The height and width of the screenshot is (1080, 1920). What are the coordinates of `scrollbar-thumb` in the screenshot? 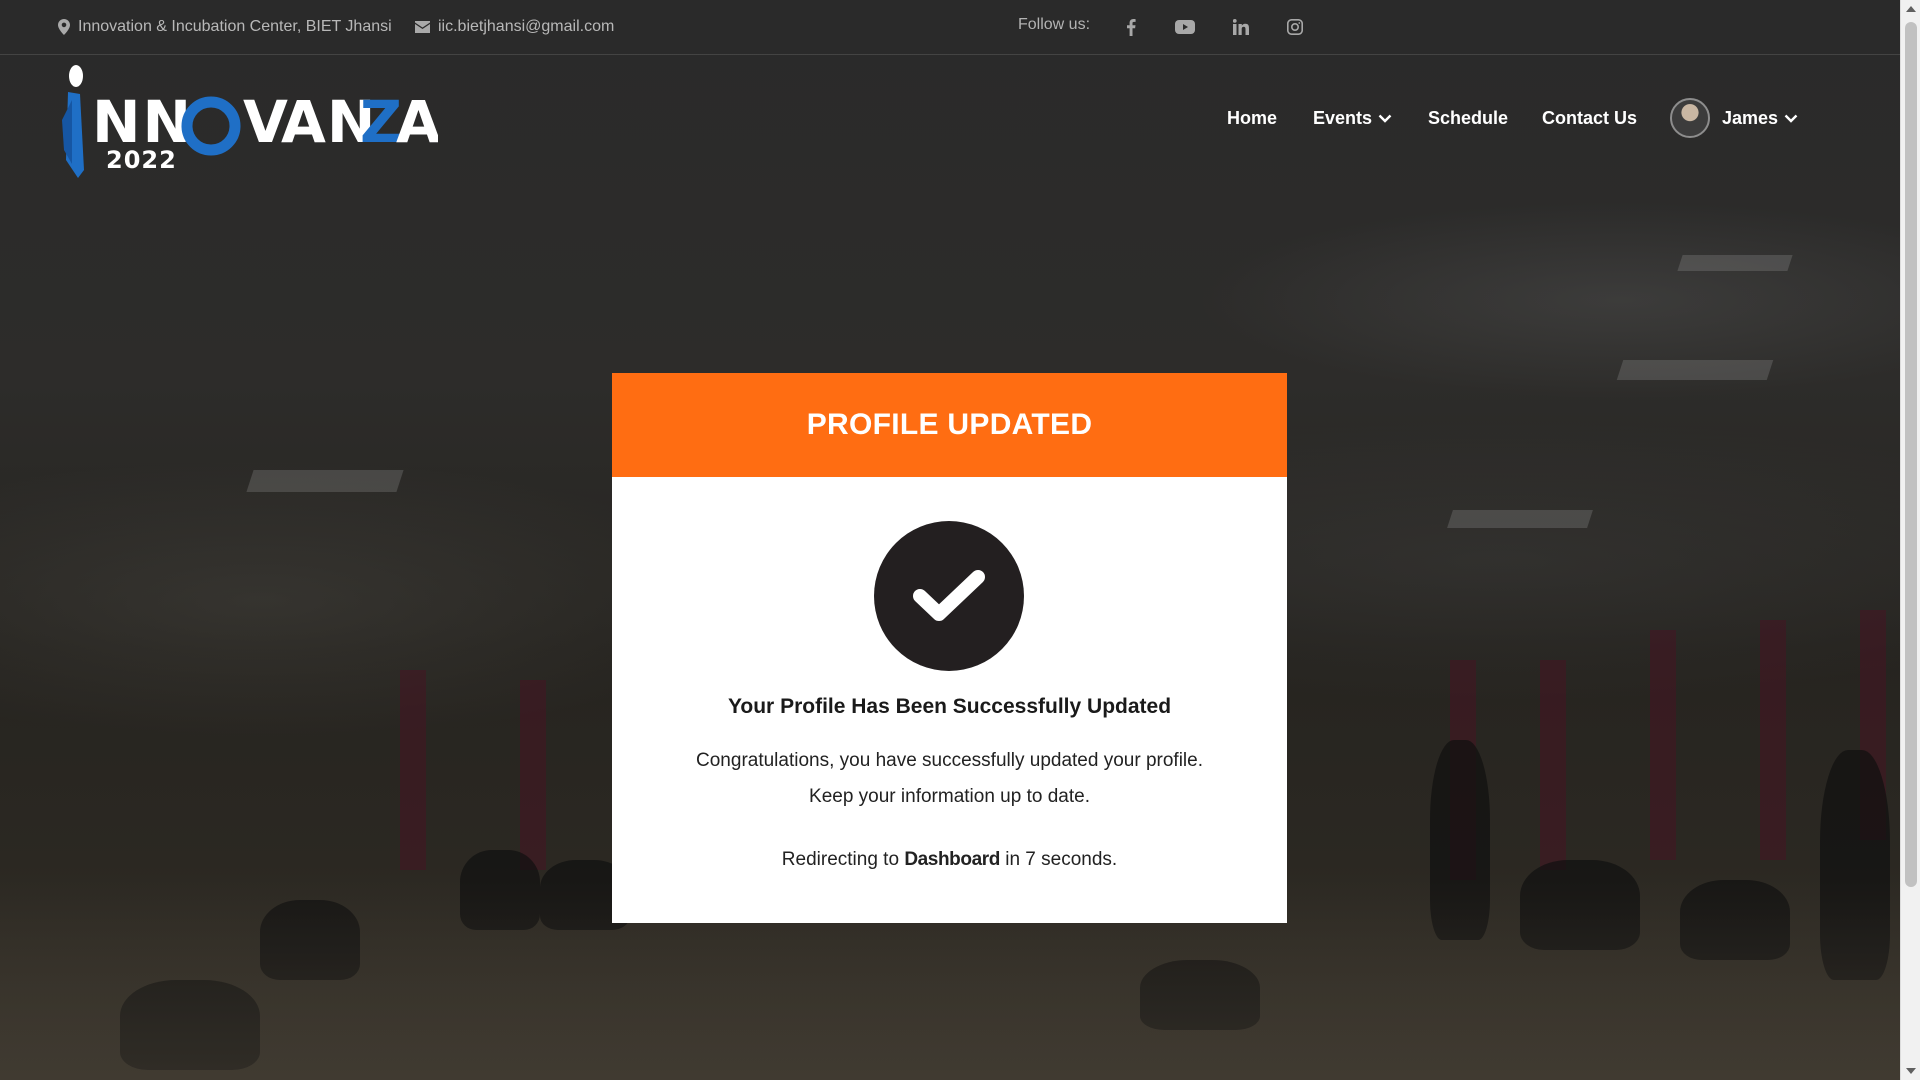 It's located at (1911, 454).